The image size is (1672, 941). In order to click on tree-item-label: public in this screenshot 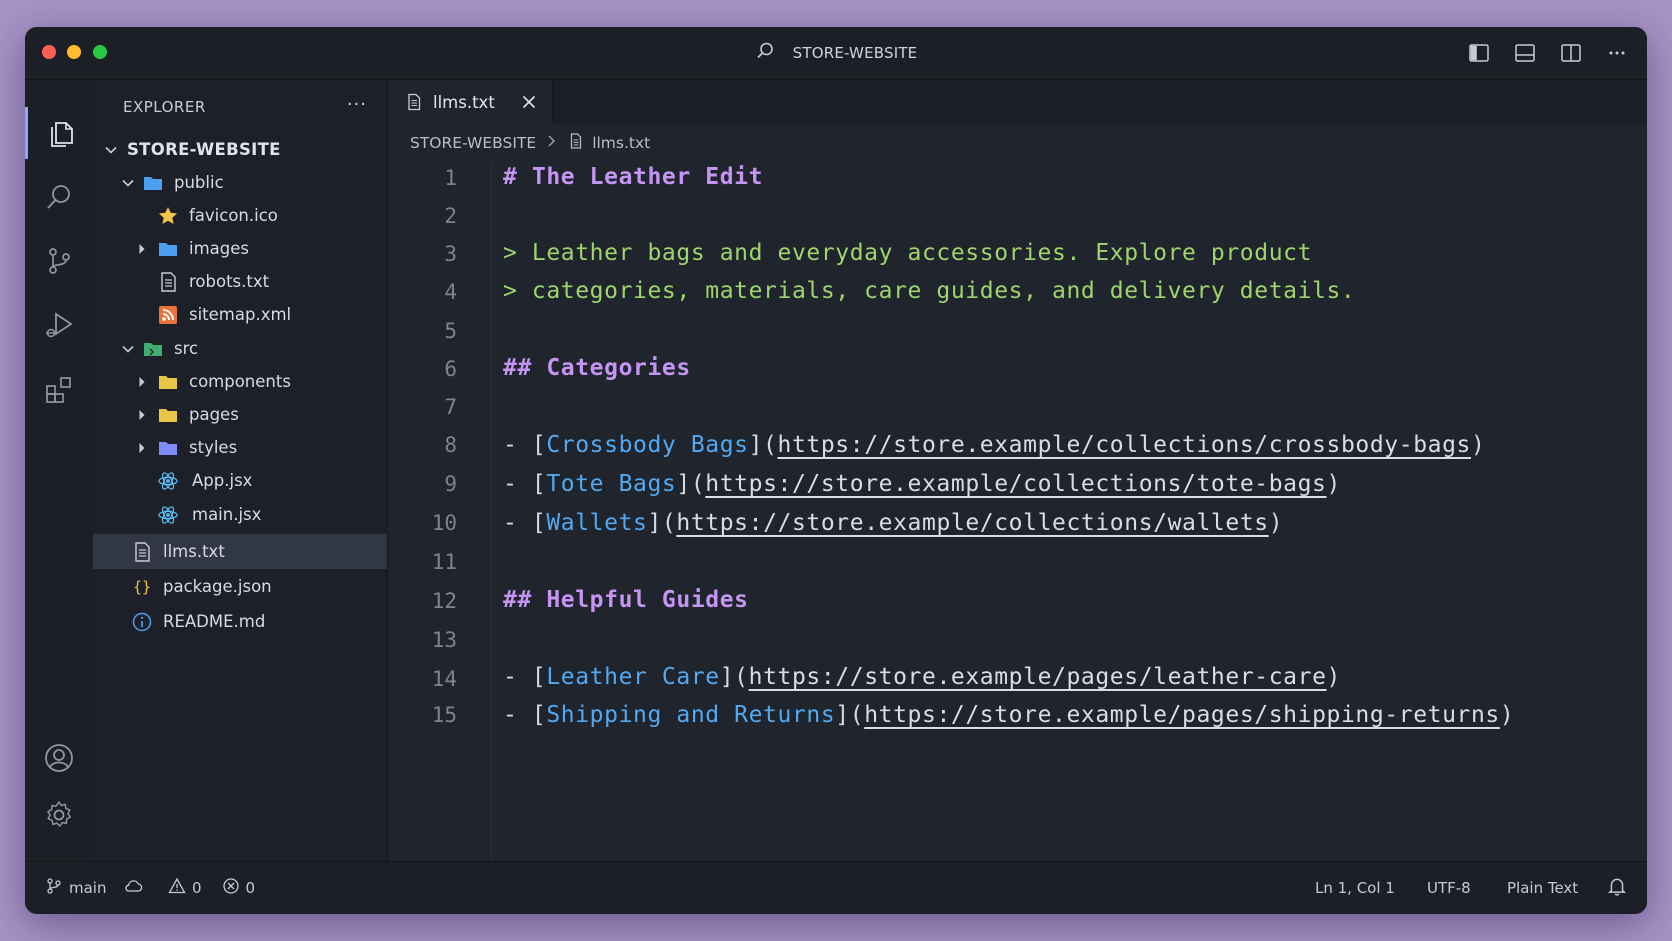, I will do `click(199, 182)`.